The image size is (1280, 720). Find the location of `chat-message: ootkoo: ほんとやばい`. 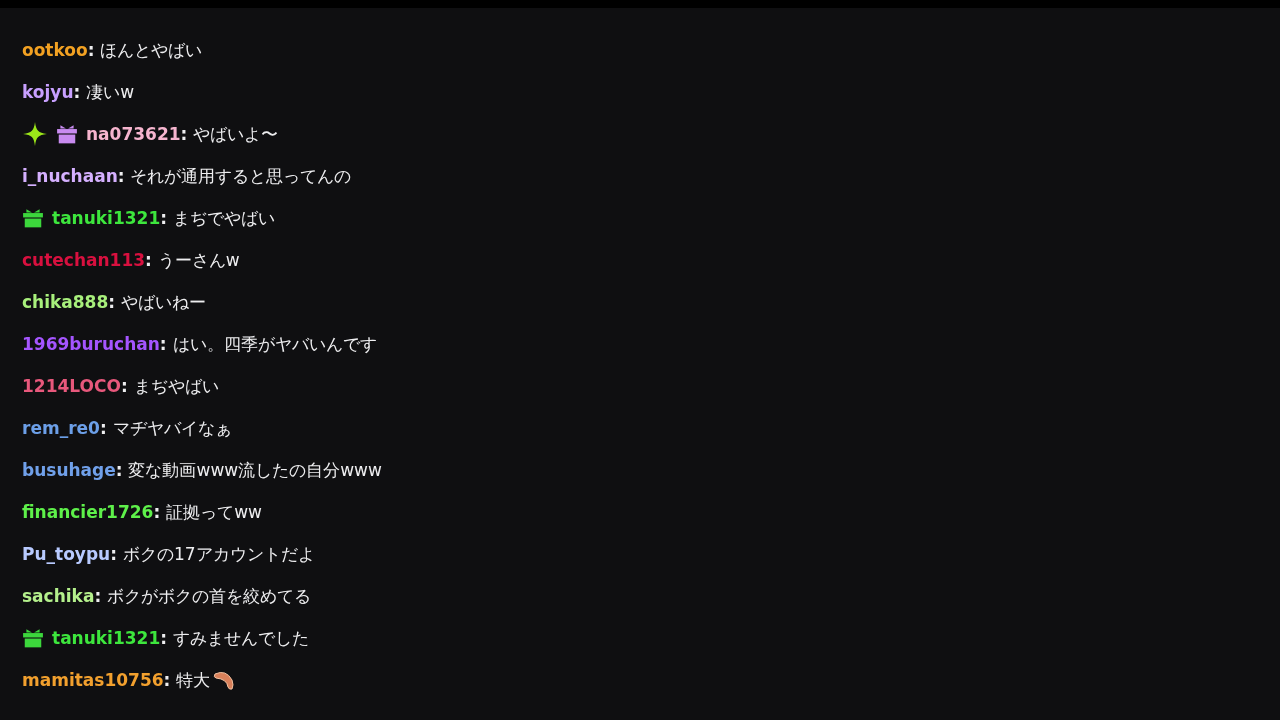

chat-message: ootkoo: ほんとやばい is located at coordinates (112, 50).